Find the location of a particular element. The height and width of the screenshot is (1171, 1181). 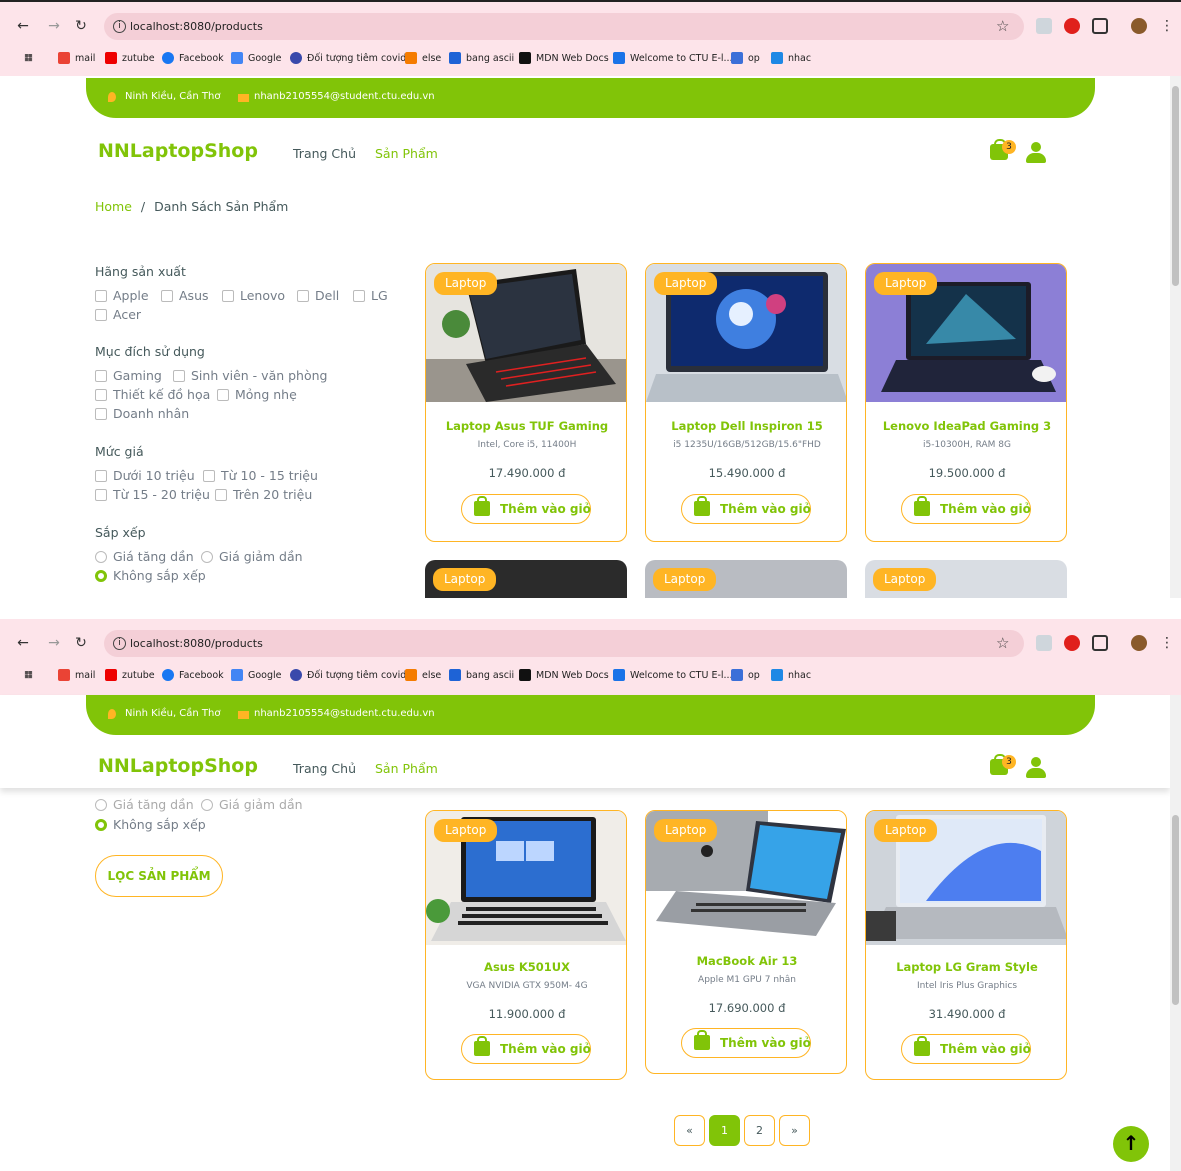

radio-checked is located at coordinates (101, 824).